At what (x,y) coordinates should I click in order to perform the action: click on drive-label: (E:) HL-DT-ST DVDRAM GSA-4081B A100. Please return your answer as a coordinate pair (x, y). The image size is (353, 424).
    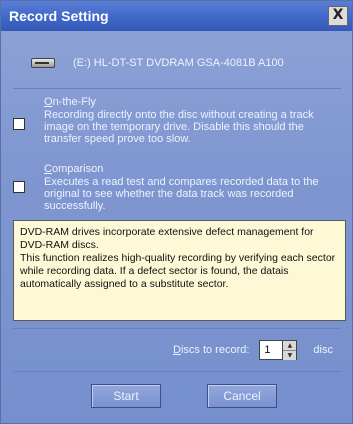
    Looking at the image, I should click on (178, 63).